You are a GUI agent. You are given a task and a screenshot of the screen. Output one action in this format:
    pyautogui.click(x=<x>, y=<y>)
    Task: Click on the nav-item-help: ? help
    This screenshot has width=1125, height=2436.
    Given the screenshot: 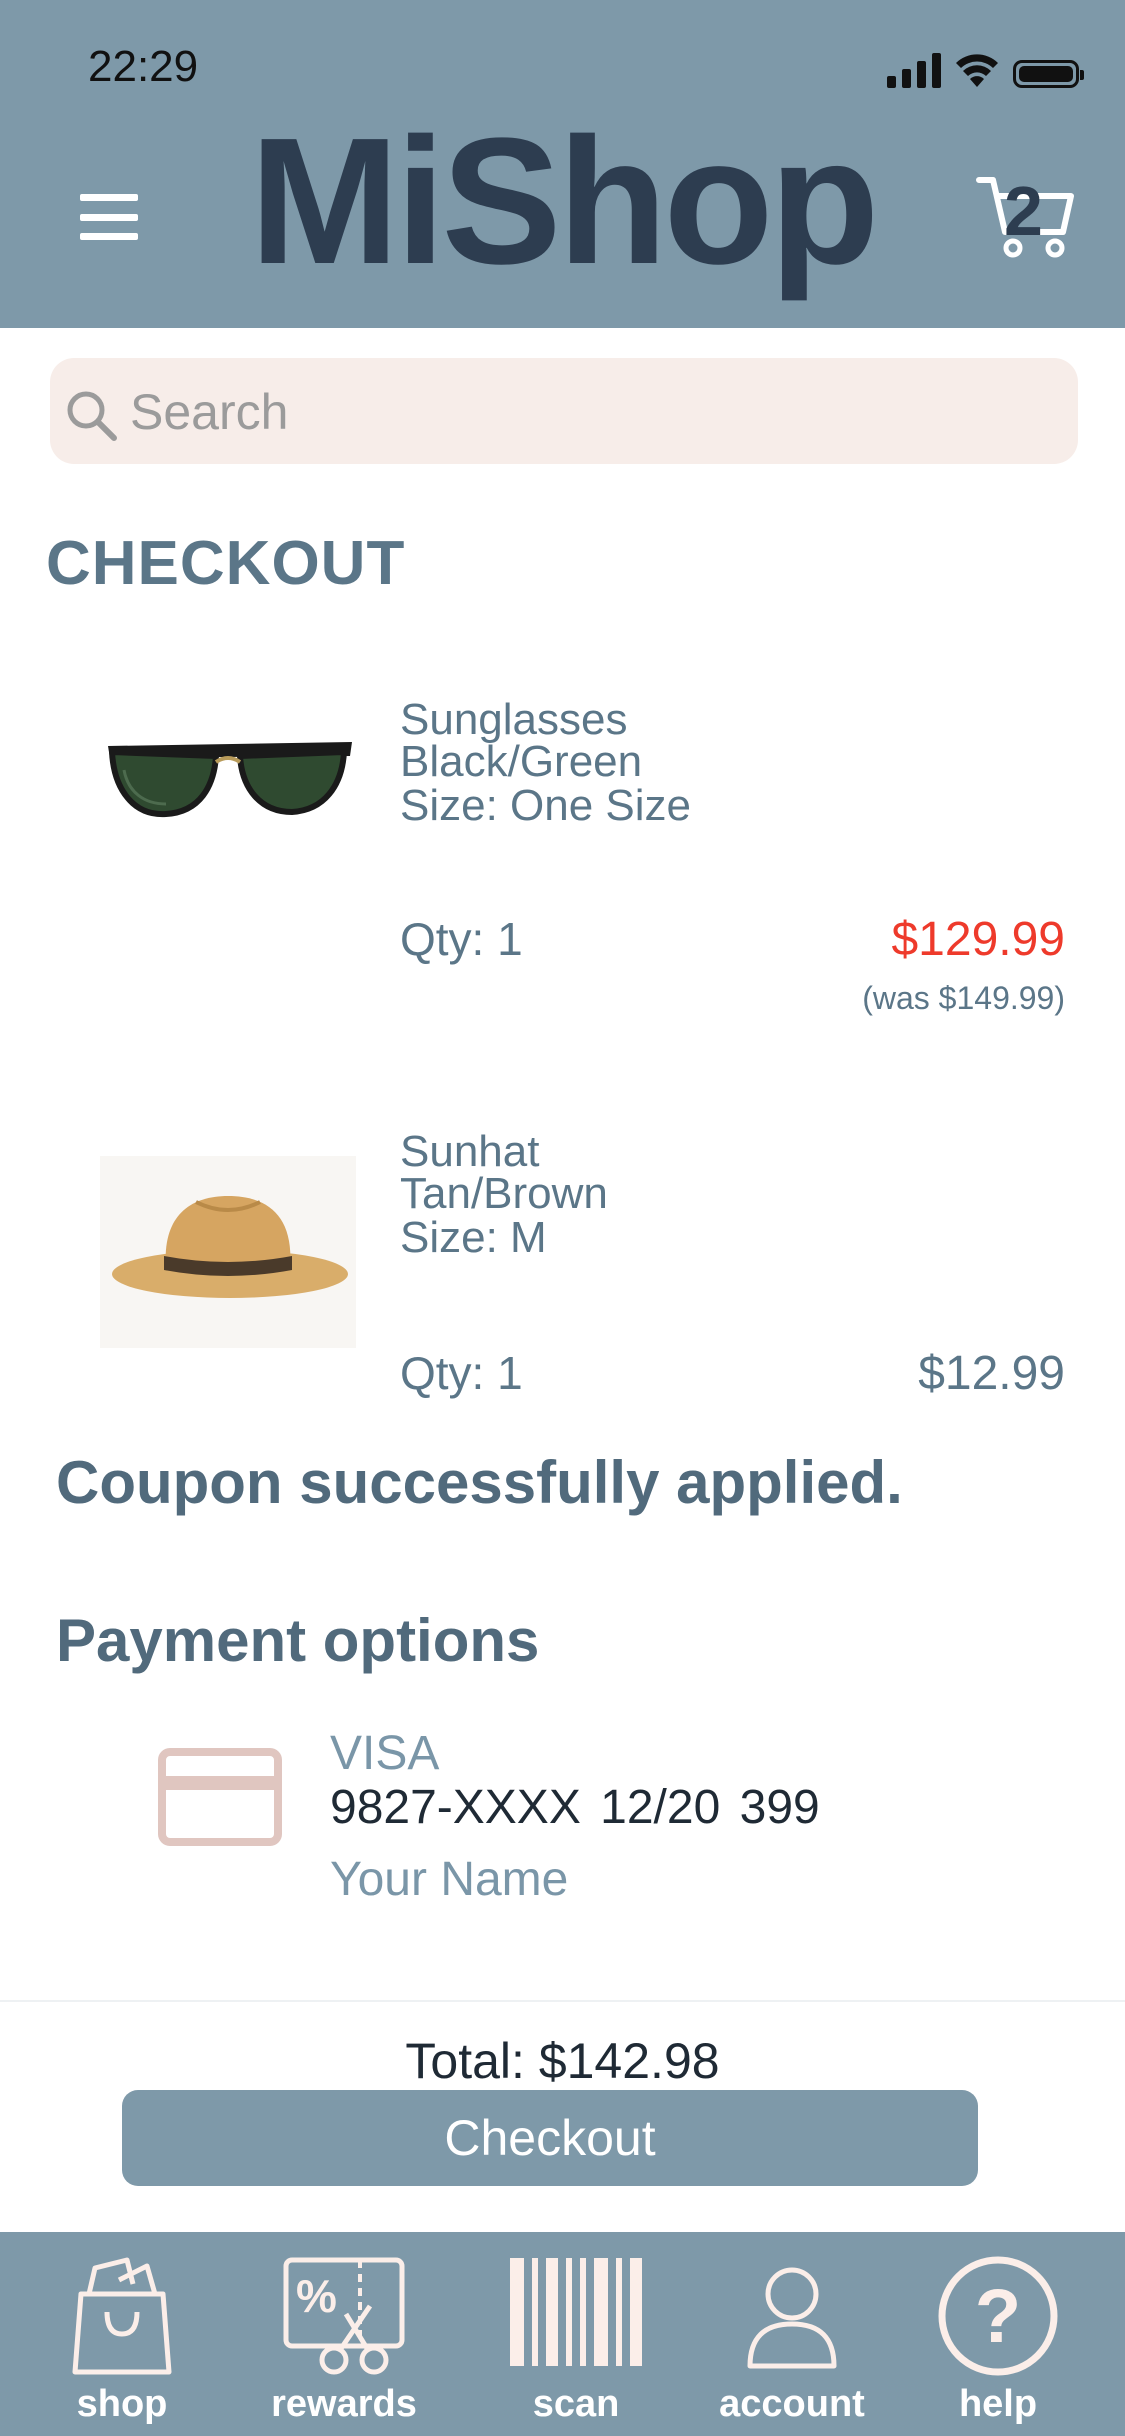 What is the action you would take?
    pyautogui.click(x=998, y=2334)
    